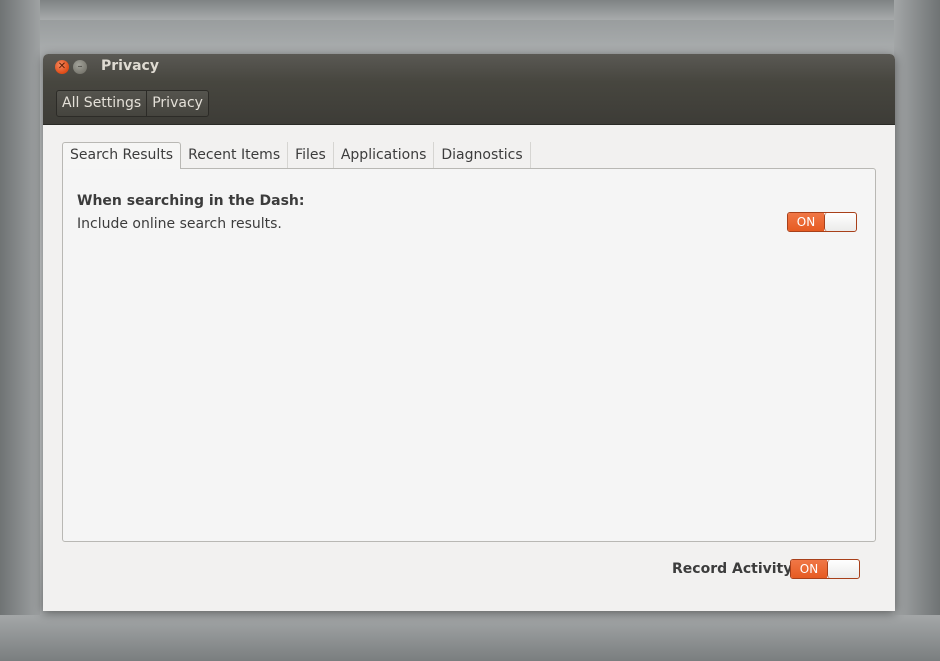 This screenshot has height=661, width=940. I want to click on record-activity-toggle: ON, so click(825, 569).